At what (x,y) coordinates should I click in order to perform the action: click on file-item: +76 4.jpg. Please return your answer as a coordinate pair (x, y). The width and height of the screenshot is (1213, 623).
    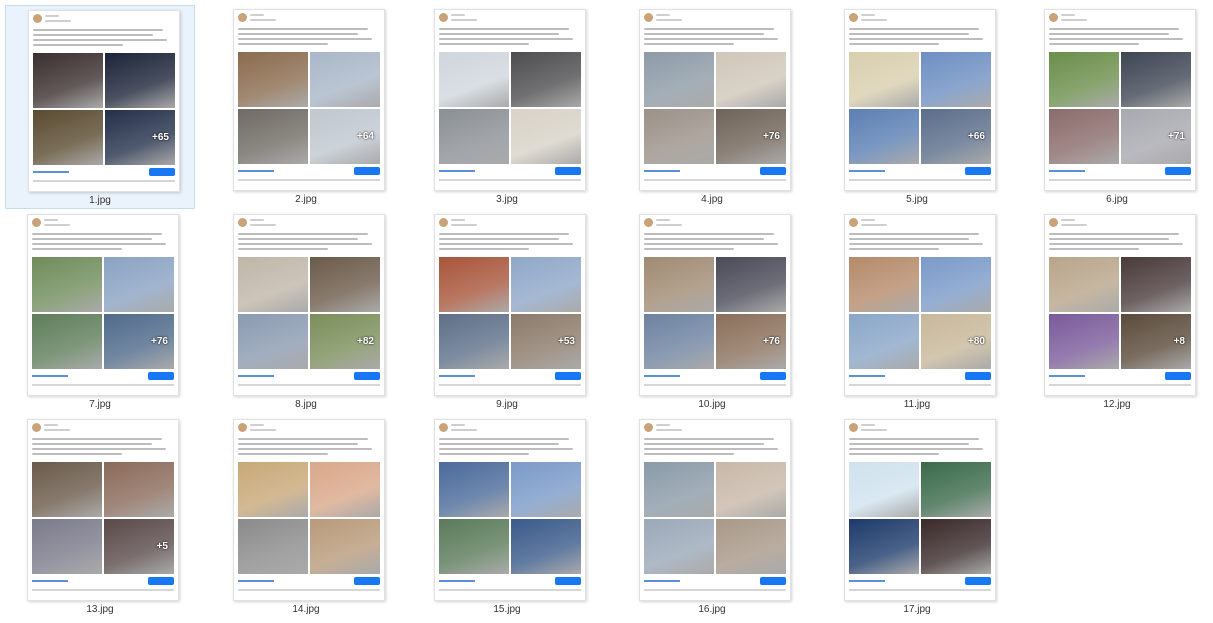
    Looking at the image, I should click on (712, 107).